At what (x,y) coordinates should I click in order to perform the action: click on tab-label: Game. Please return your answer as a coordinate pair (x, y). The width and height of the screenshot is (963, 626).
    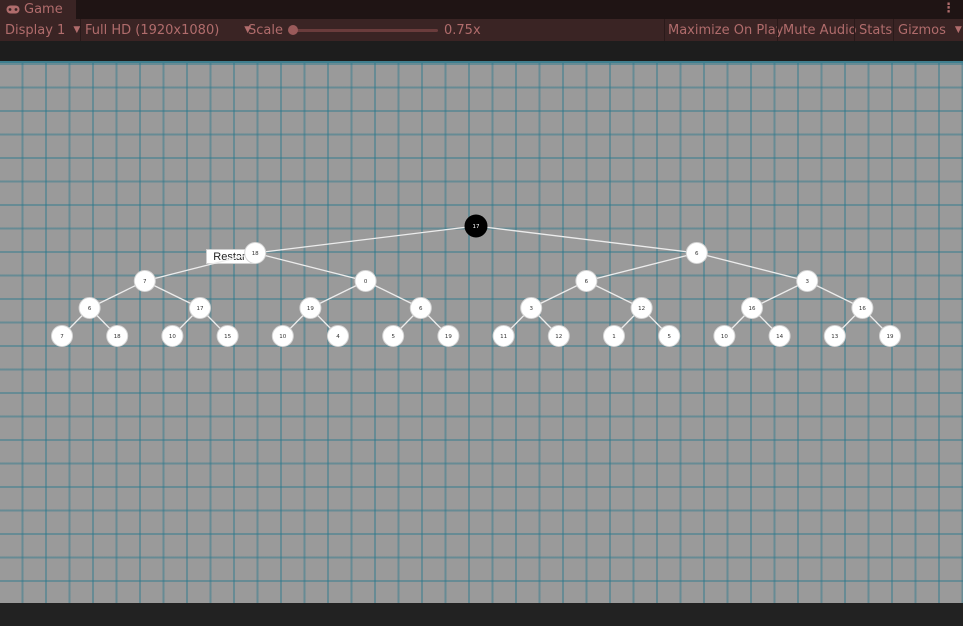
    Looking at the image, I should click on (43, 9).